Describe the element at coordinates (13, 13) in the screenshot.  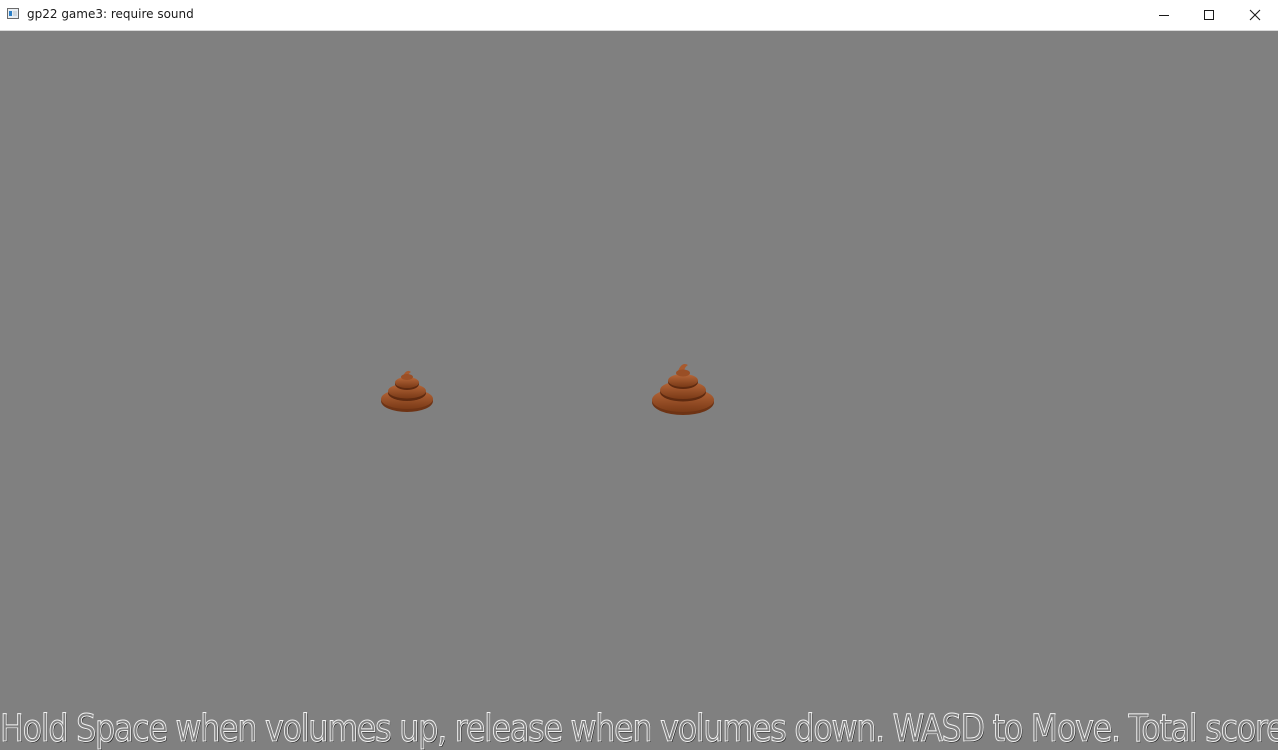
I see `app-icon` at that location.